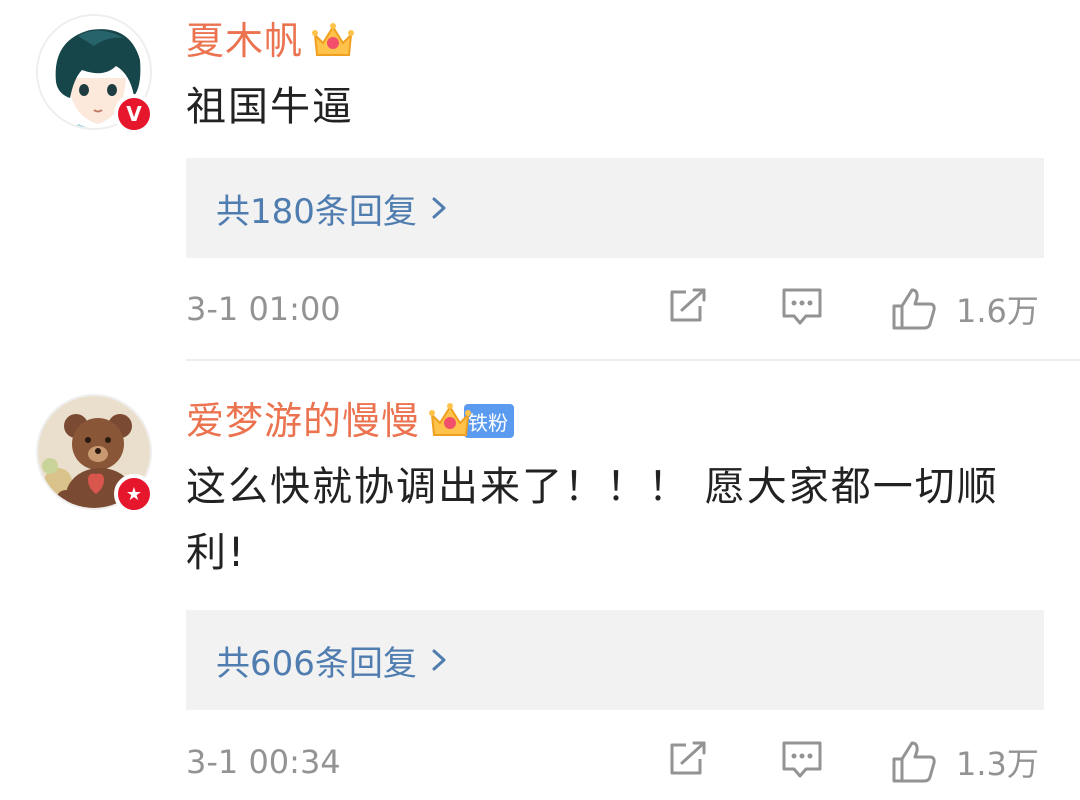 The height and width of the screenshot is (800, 1080). What do you see at coordinates (615, 208) in the screenshot?
I see `view-replies-button: 共180条回复` at bounding box center [615, 208].